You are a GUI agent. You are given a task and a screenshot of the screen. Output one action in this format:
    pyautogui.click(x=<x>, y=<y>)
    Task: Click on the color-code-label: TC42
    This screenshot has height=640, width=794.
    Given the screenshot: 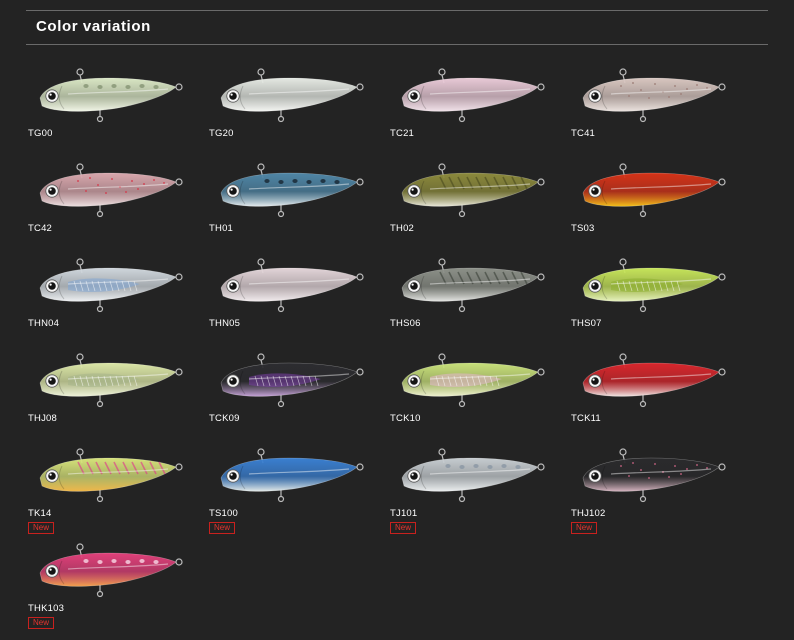 What is the action you would take?
    pyautogui.click(x=40, y=228)
    